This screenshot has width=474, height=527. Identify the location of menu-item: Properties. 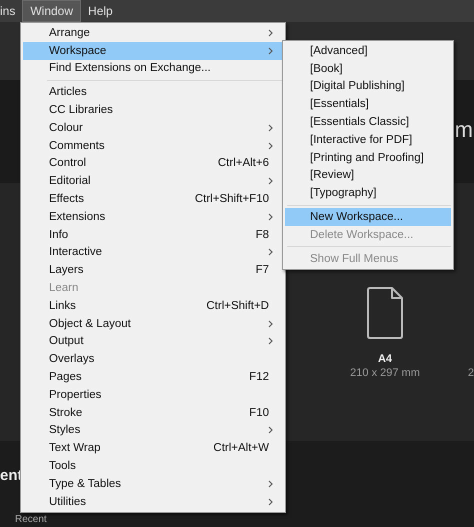
(153, 395).